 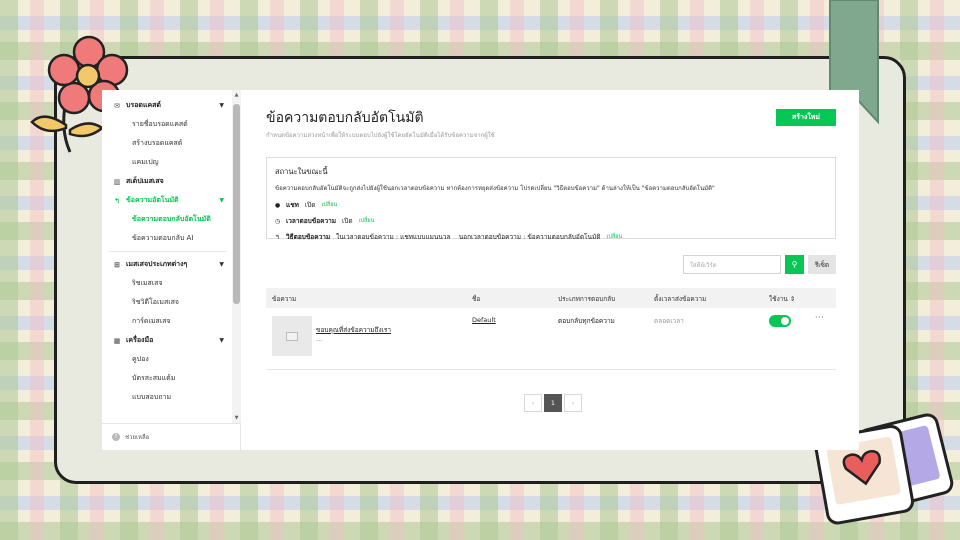 I want to click on change-method-link: เปลี่ยน, so click(x=615, y=237).